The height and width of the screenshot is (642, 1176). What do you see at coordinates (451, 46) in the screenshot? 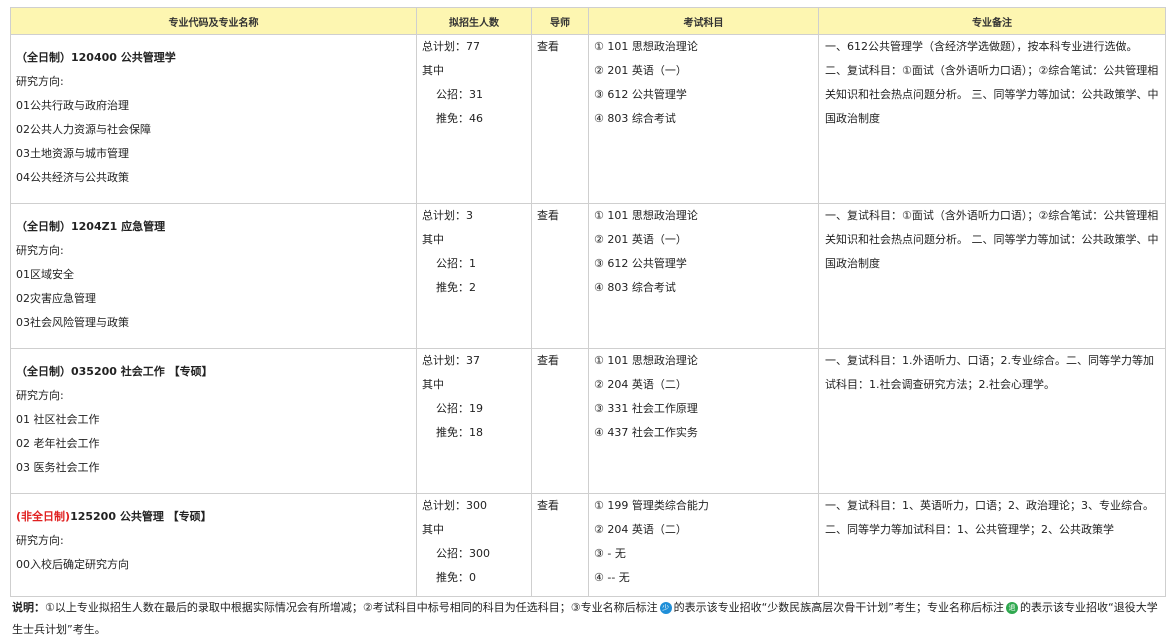
I see `total-plan: 总计划：77` at bounding box center [451, 46].